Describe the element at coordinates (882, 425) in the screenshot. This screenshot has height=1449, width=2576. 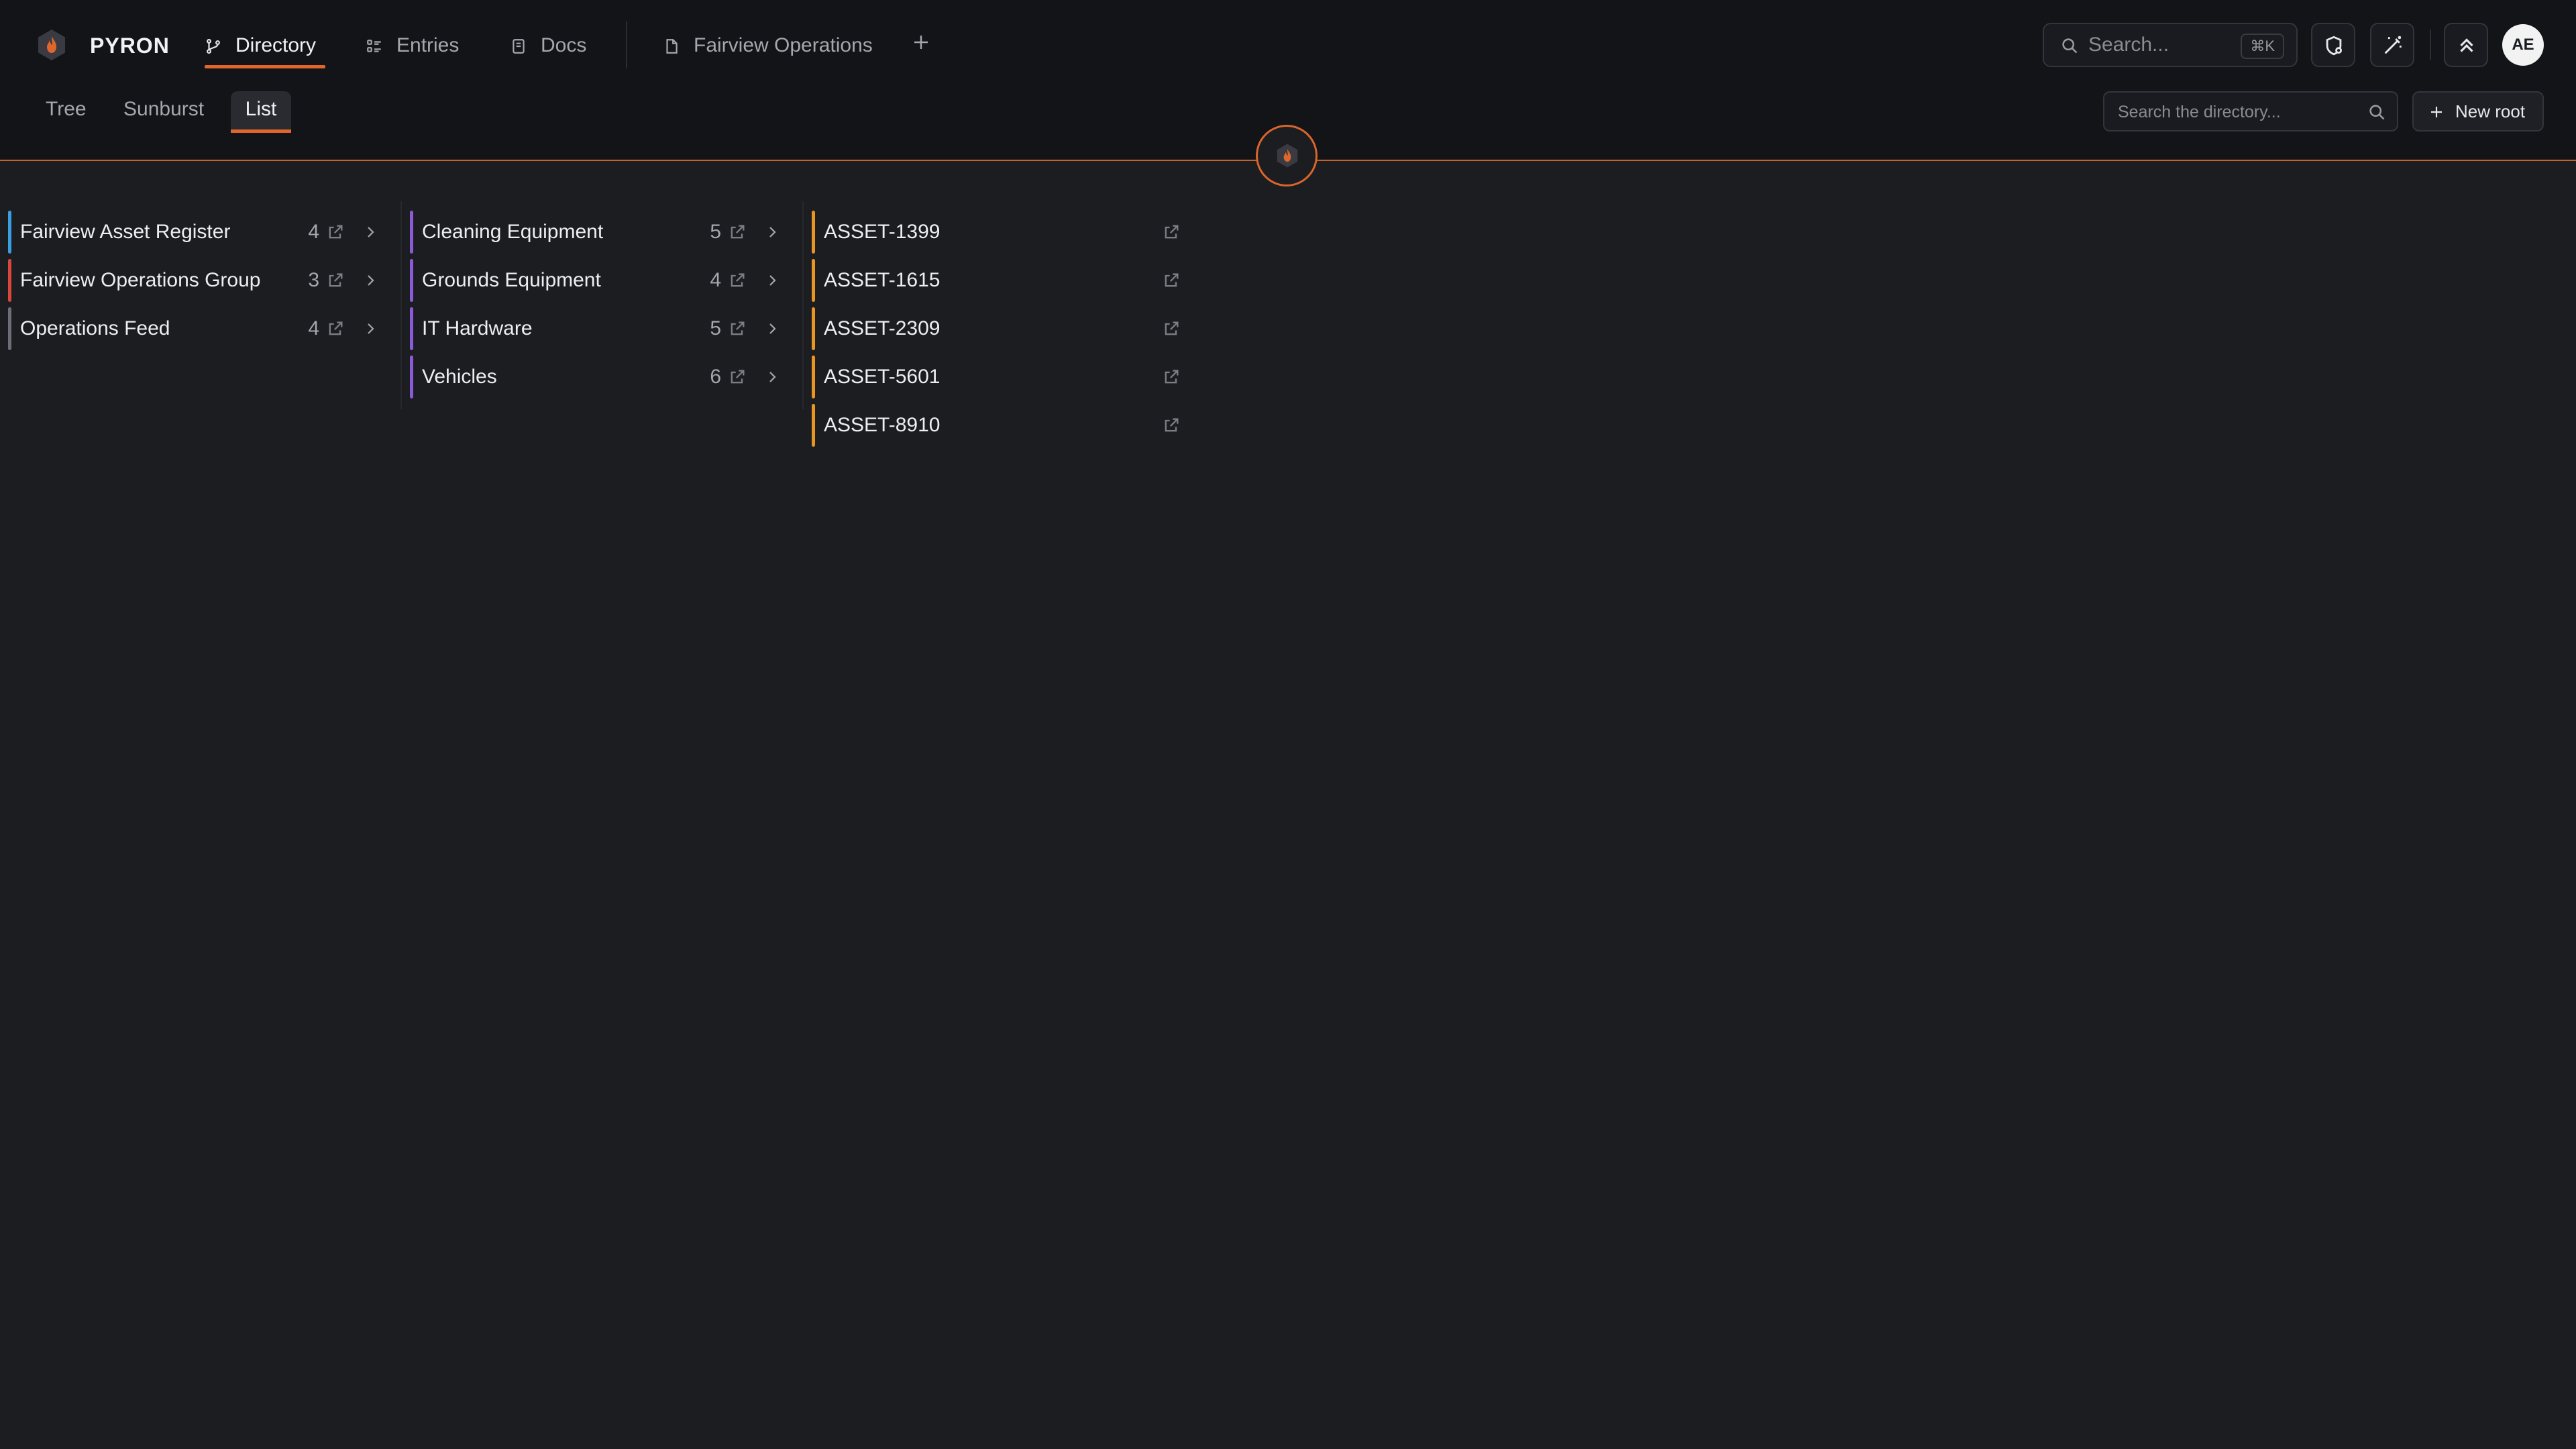
I see `item-name: ASSET-8910` at that location.